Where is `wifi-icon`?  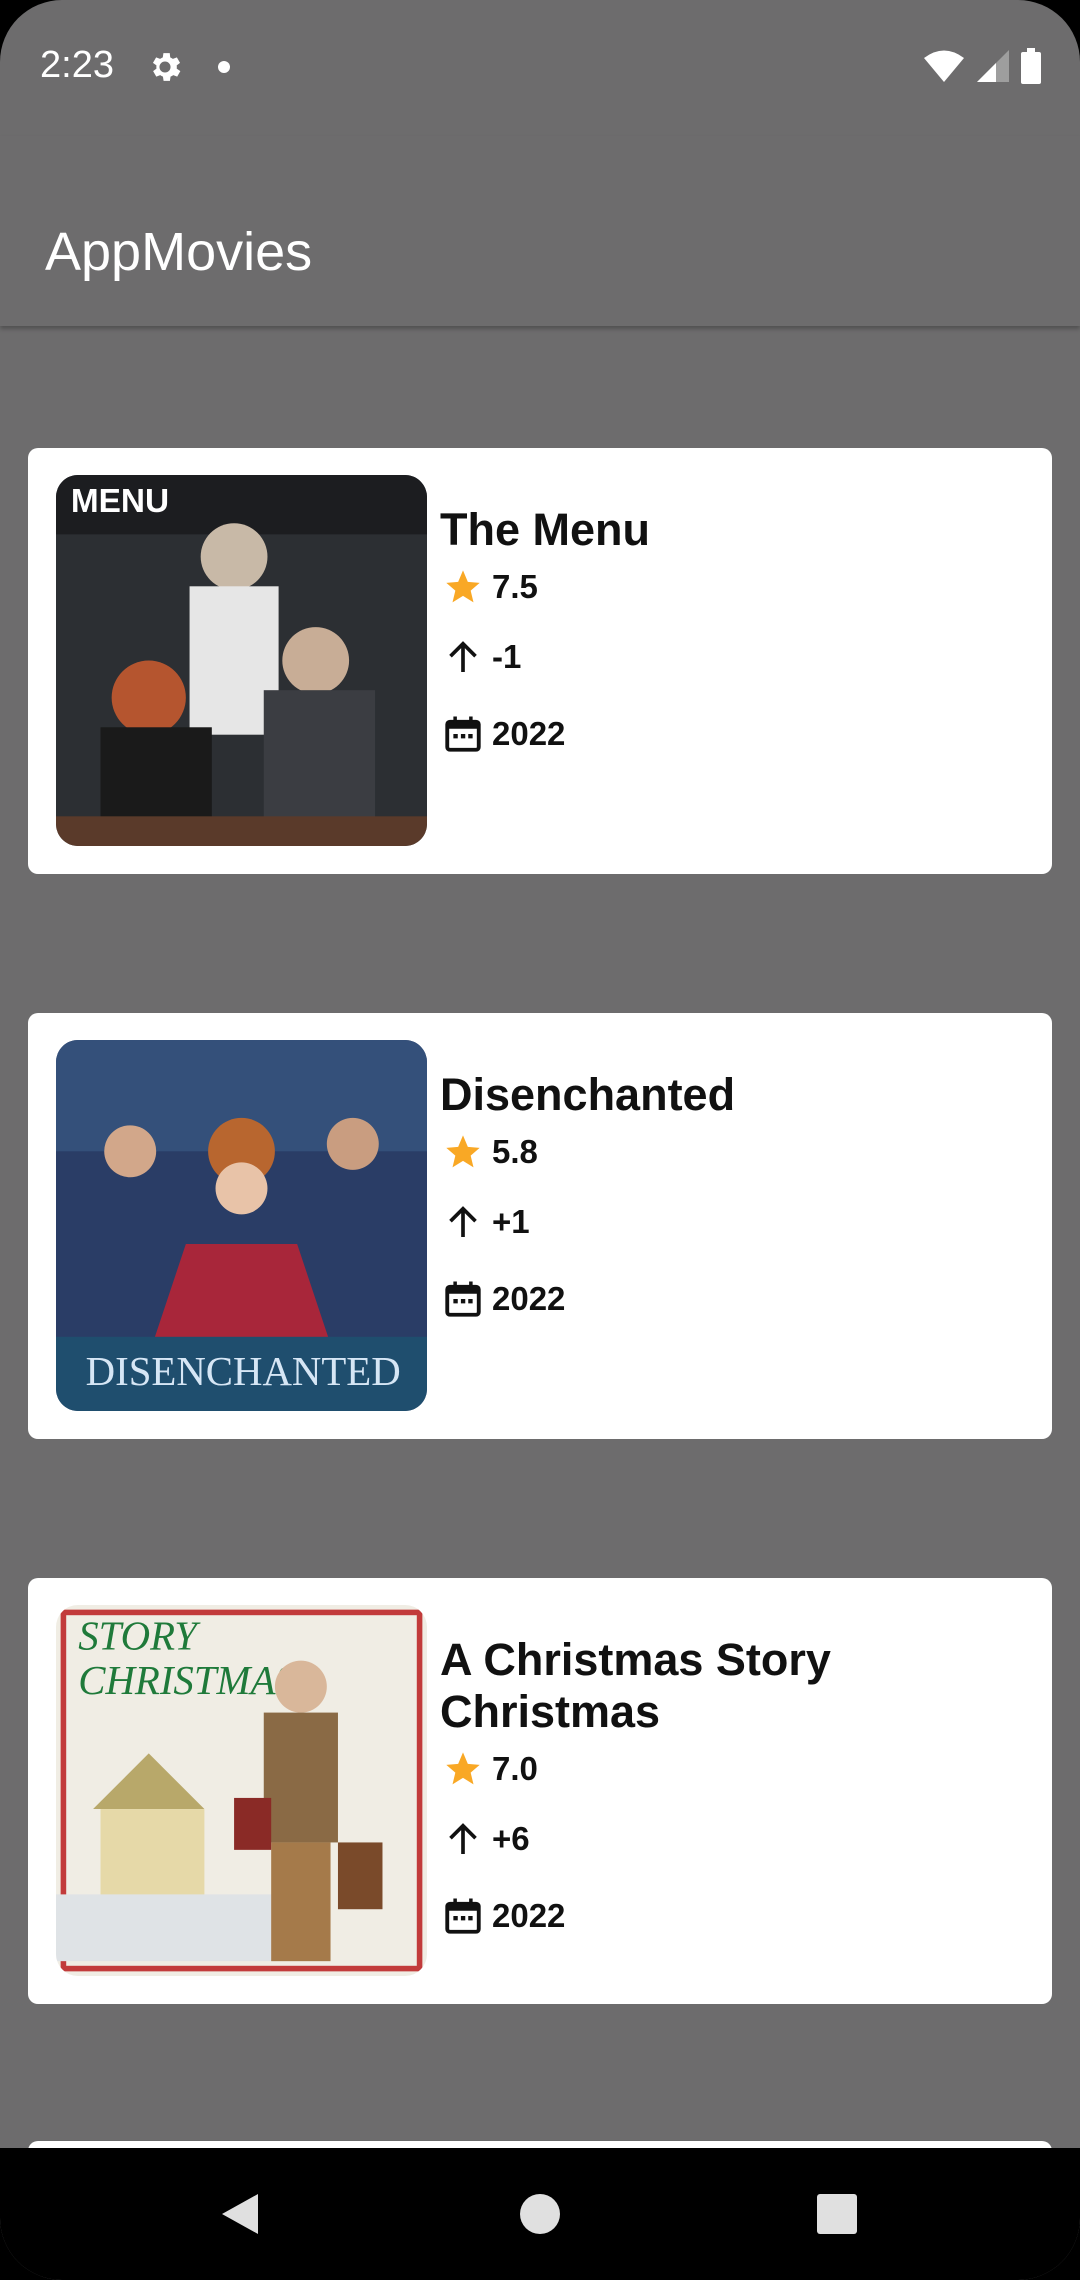
wifi-icon is located at coordinates (944, 68).